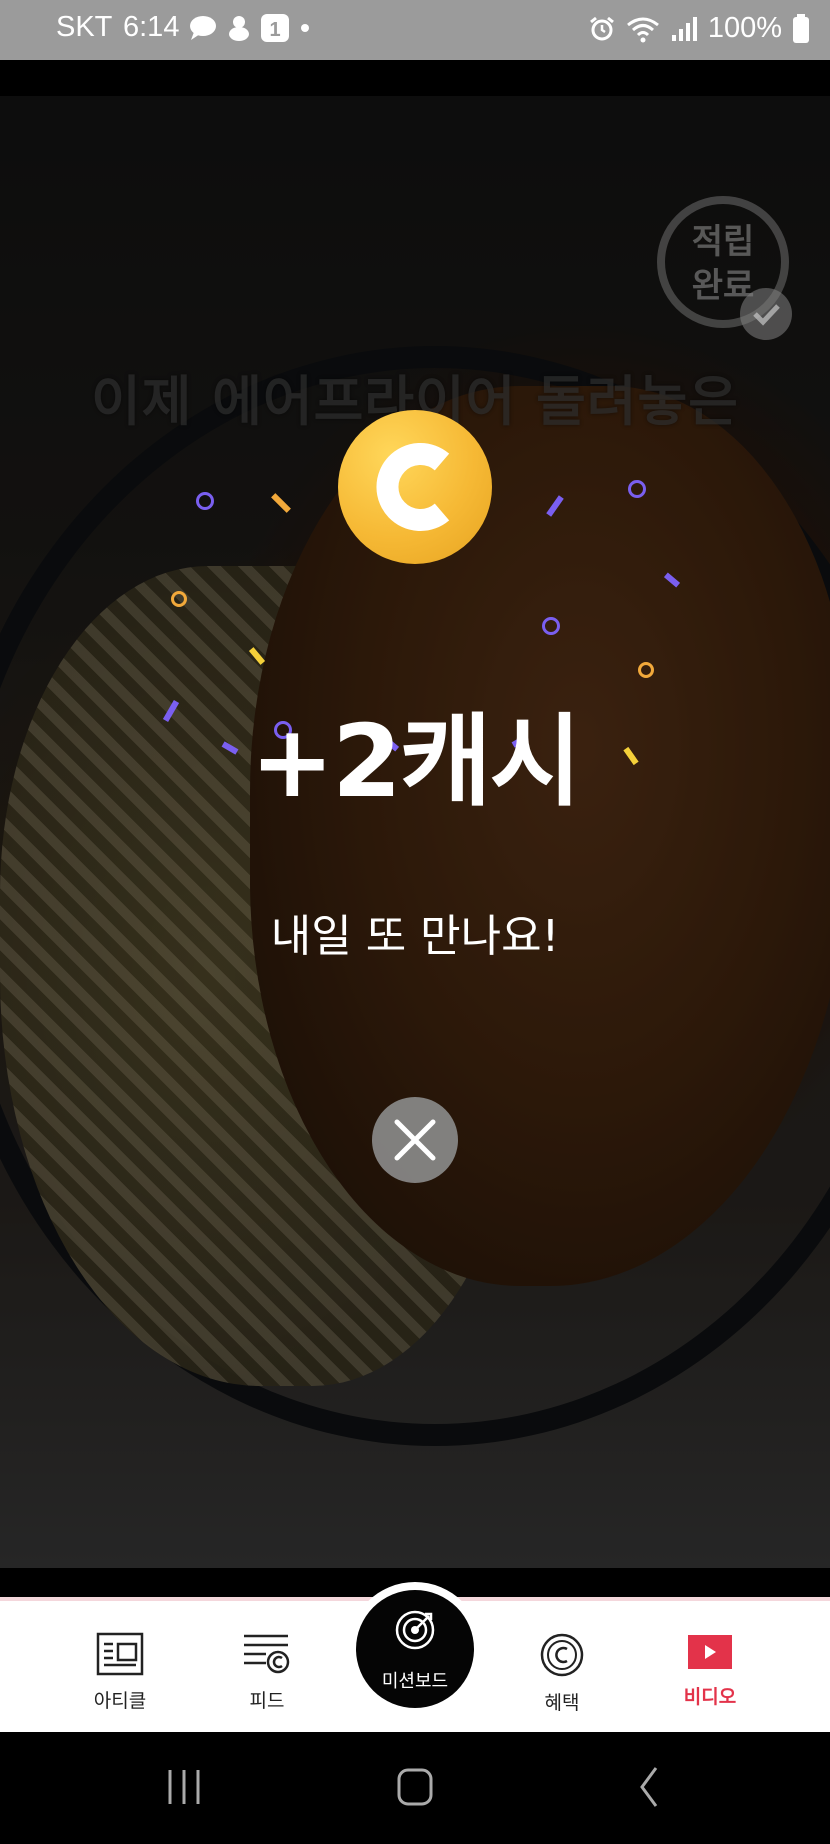 This screenshot has height=1844, width=830. I want to click on signal-icon, so click(684, 28).